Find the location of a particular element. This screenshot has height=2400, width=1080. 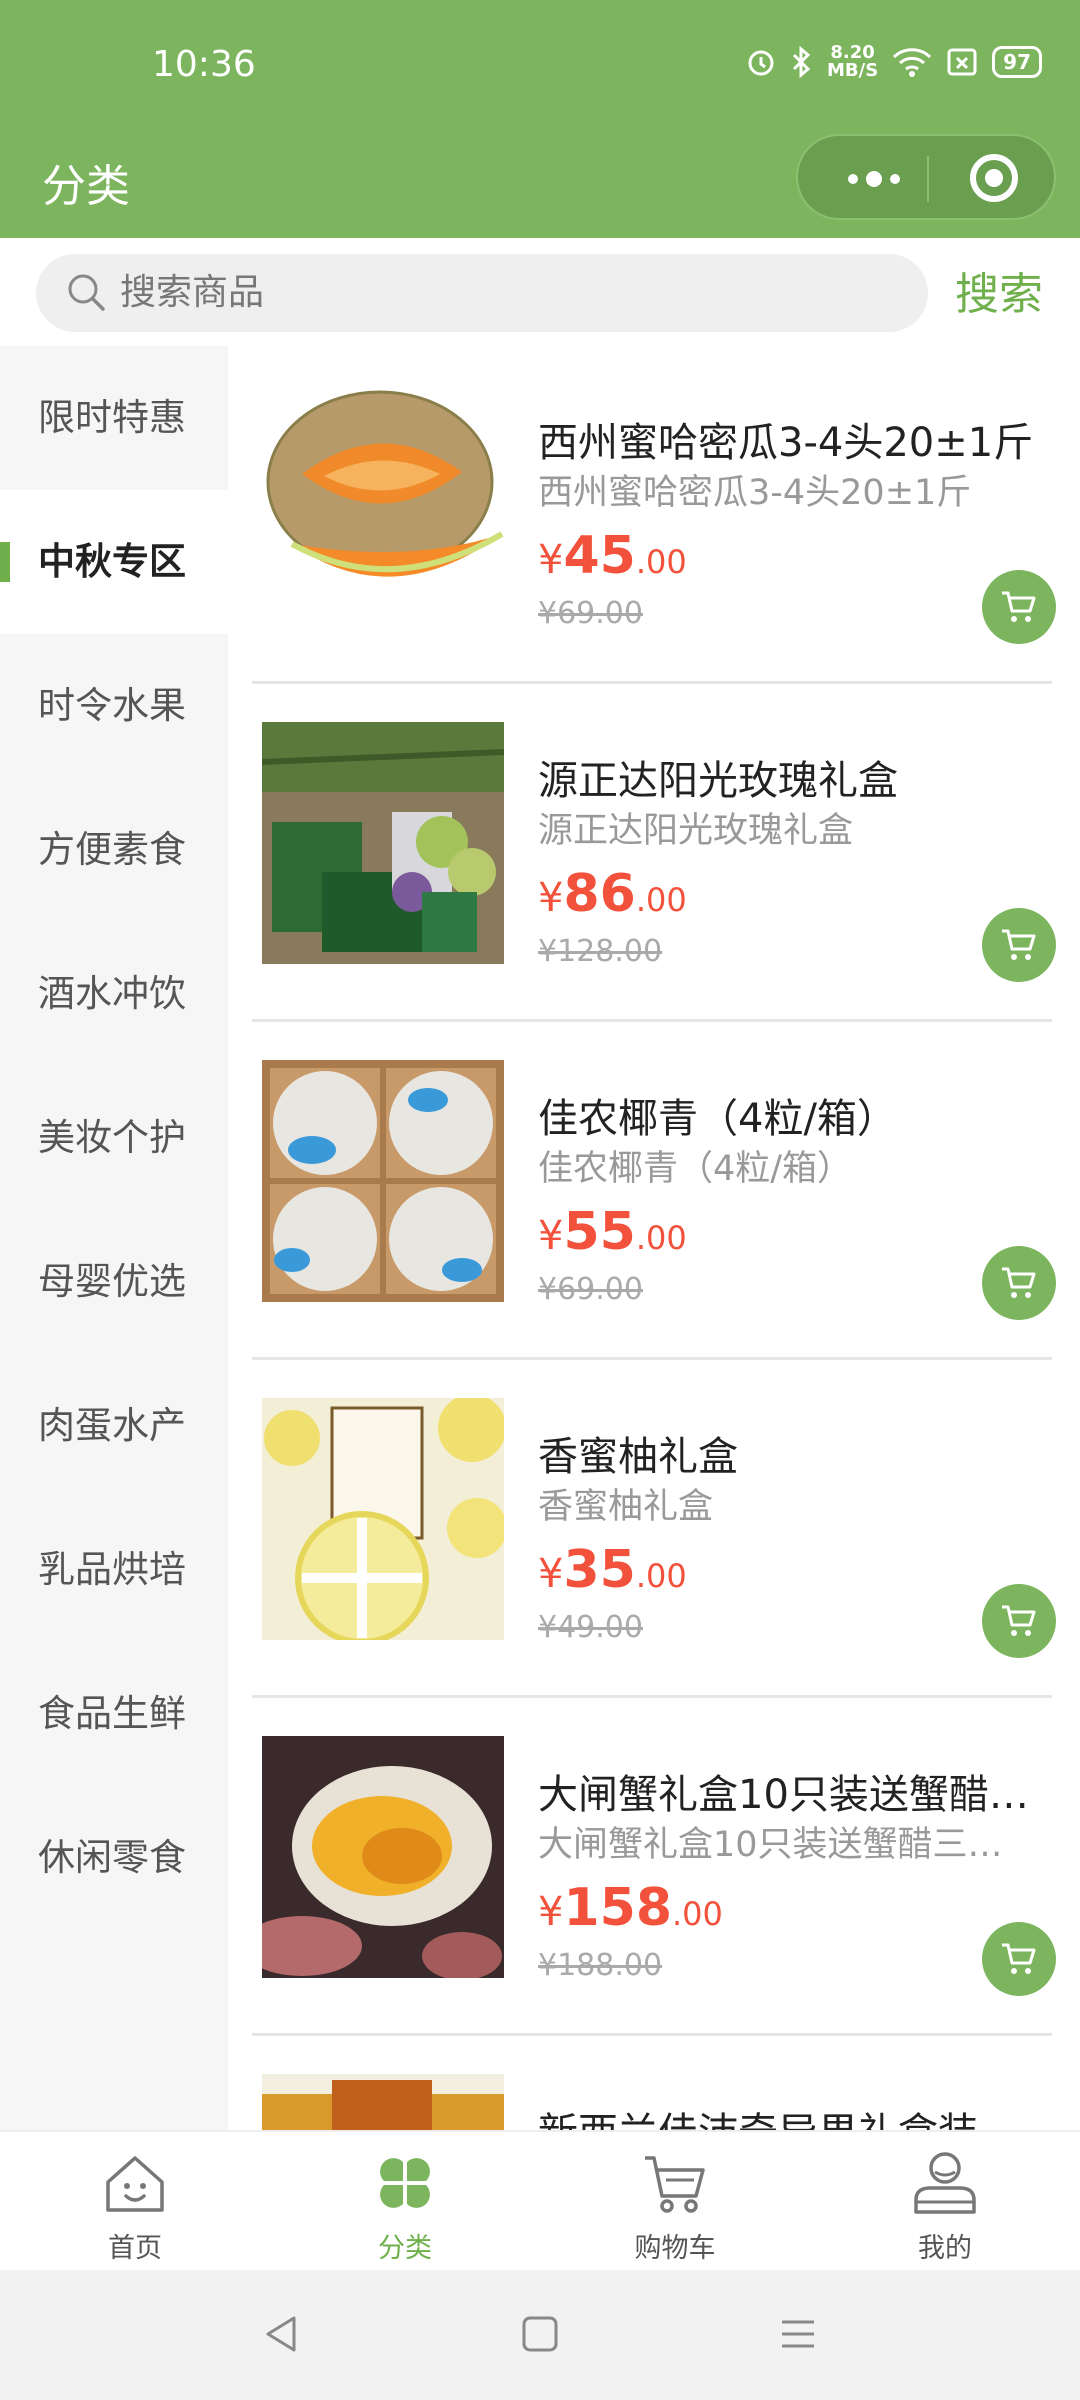

search-bar: 搜索 is located at coordinates (540, 292).